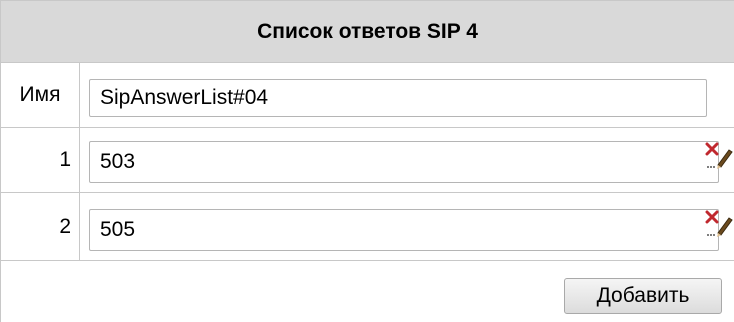 This screenshot has width=734, height=322. I want to click on name-field, so click(398, 98).